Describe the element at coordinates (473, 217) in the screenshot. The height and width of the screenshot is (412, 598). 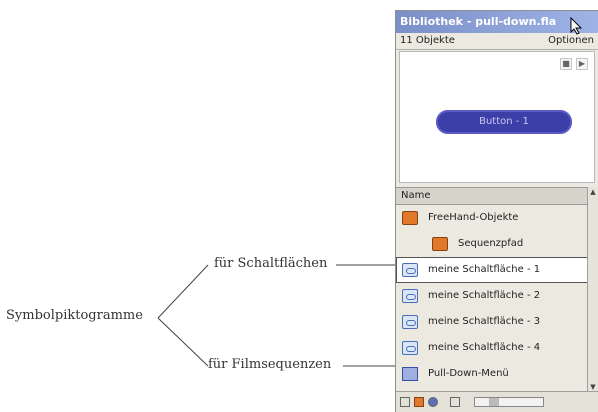
I see `item-label: FreeHand-Objekte` at that location.